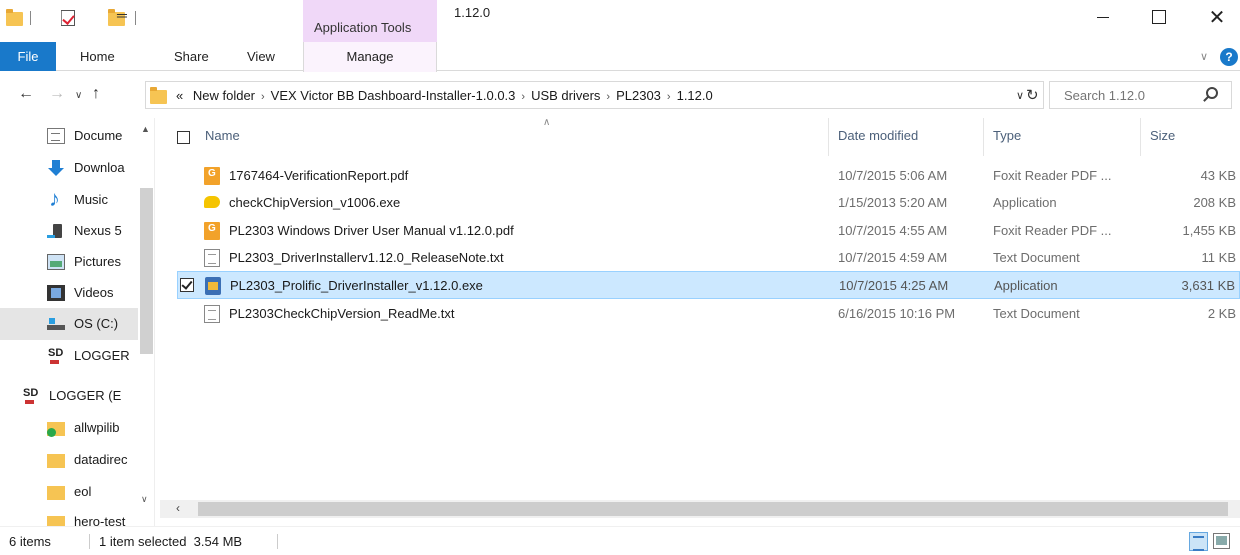  I want to click on nav-item-label: eol, so click(83, 491).